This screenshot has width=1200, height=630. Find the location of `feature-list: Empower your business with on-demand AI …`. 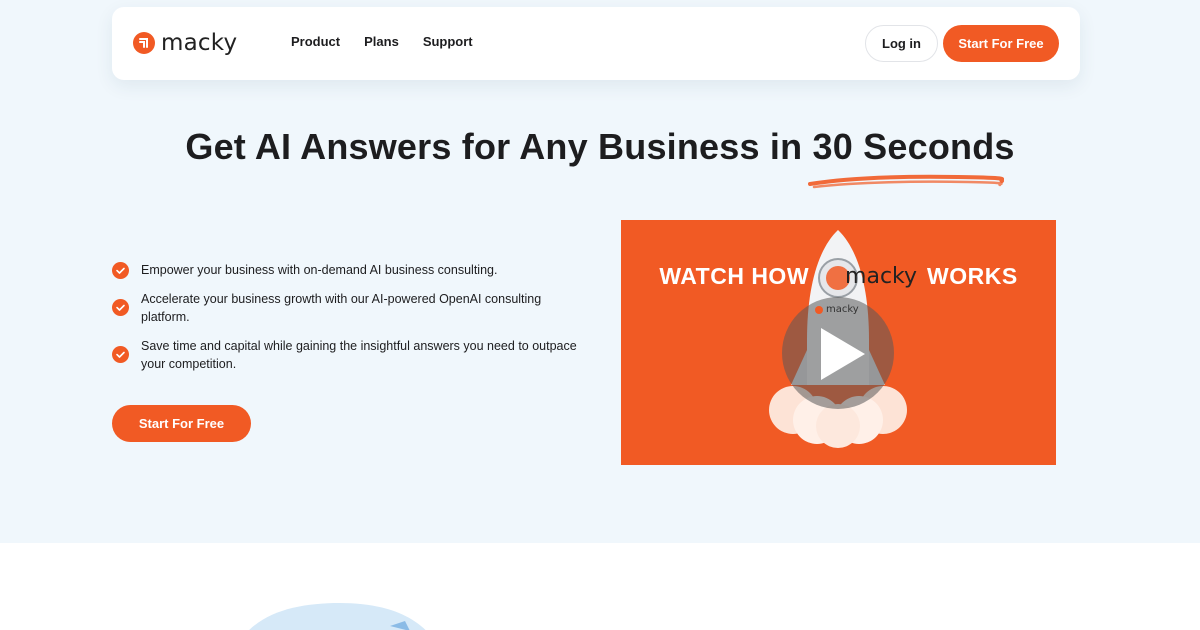

feature-list: Empower your business with on-demand AI … is located at coordinates (347, 322).